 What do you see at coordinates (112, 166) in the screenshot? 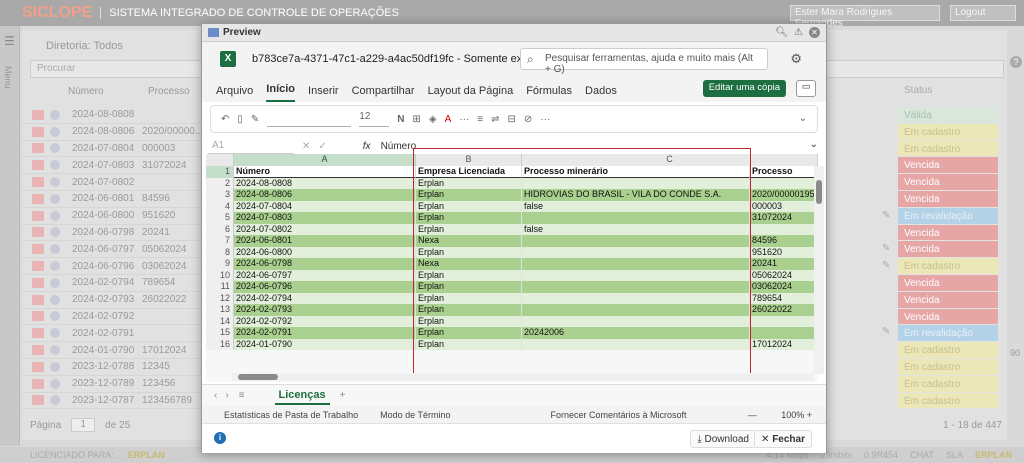
I see `table-row: 2024-07-0803 31072024` at bounding box center [112, 166].